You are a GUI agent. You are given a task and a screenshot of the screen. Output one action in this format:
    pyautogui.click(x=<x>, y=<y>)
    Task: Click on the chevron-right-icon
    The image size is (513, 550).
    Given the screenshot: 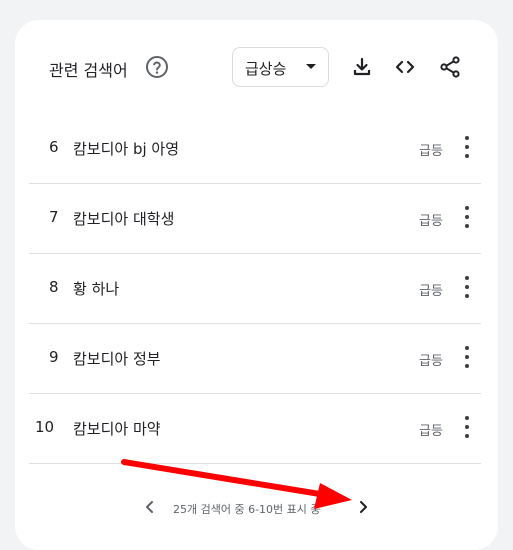 What is the action you would take?
    pyautogui.click(x=363, y=507)
    